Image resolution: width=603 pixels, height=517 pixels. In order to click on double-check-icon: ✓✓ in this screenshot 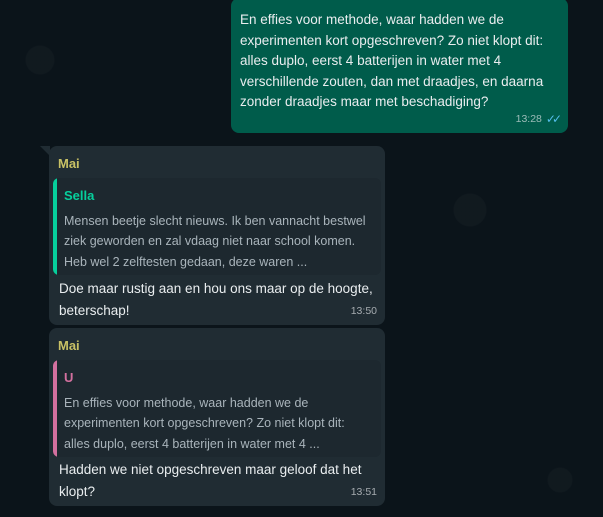, I will do `click(553, 118)`.